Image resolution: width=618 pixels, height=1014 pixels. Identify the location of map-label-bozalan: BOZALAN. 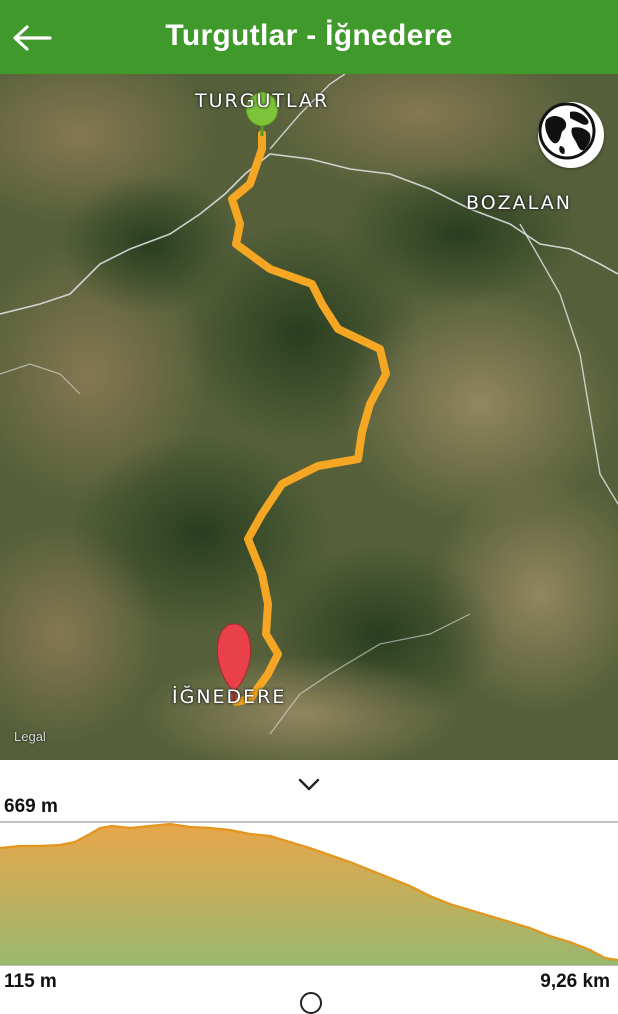
(519, 203).